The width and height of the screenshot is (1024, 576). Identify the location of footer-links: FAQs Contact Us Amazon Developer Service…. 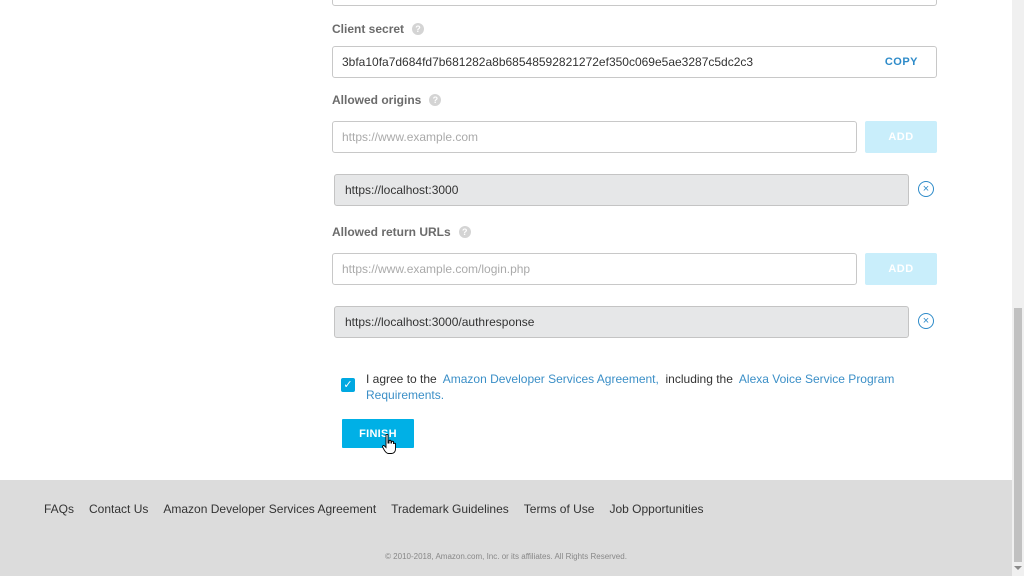
(374, 509).